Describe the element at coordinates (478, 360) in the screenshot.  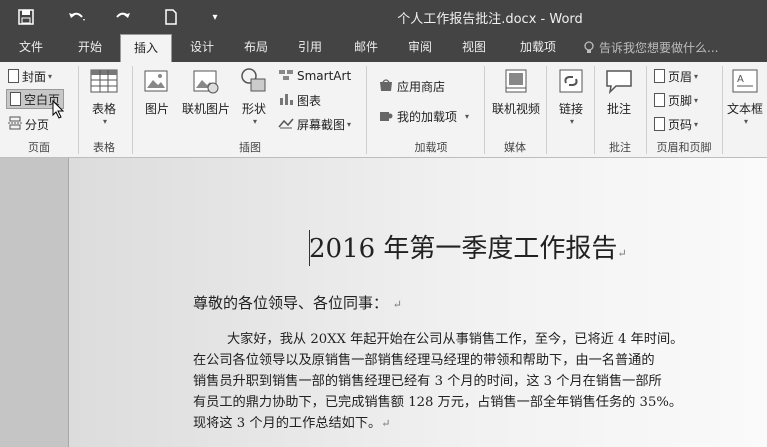
I see `paragraph-line: 在公司各位领导以及原销售一部销售经理马经理的带领和帮助下，由一名普通的` at that location.